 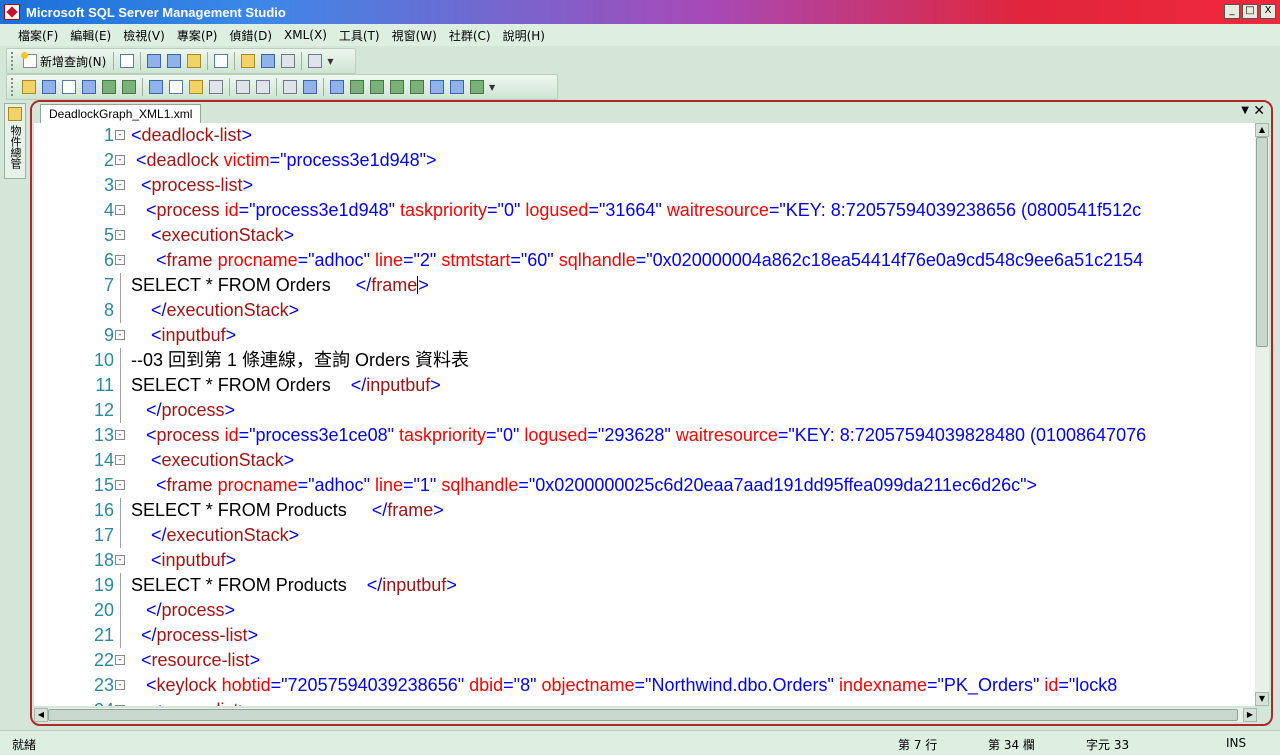 I want to click on menu-window: 視窗(W), so click(x=414, y=35).